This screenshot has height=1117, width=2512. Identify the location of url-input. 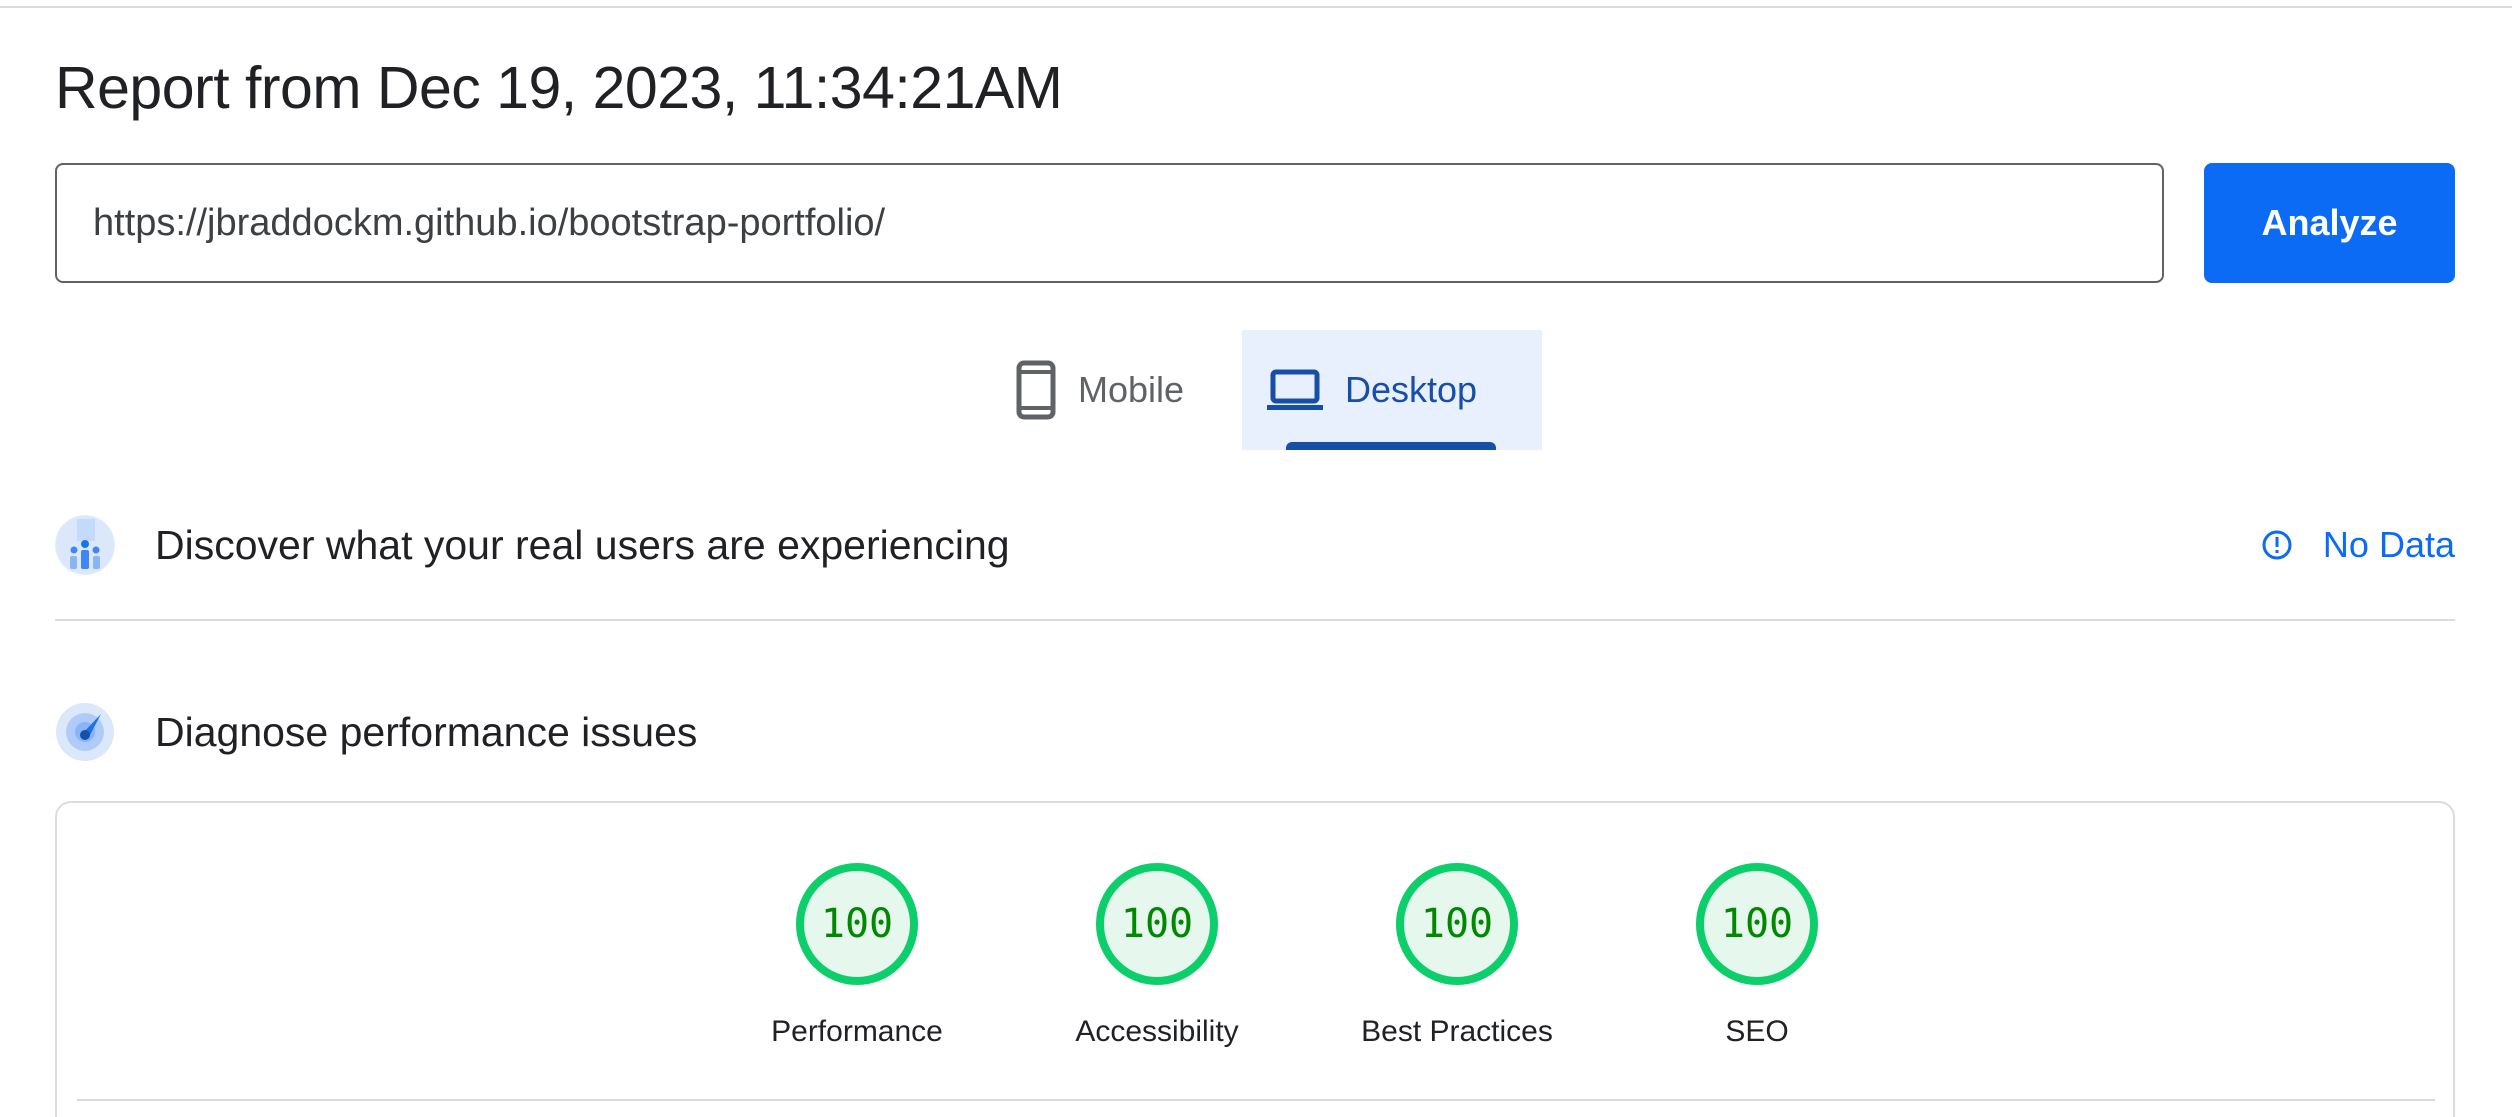
(1109, 223).